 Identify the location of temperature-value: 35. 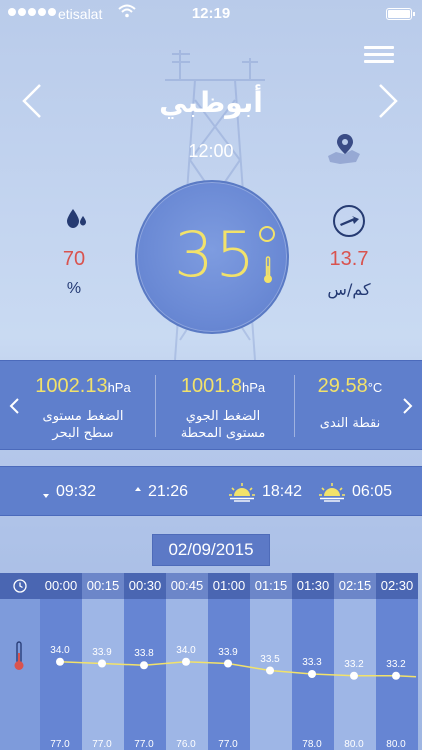
(215, 254).